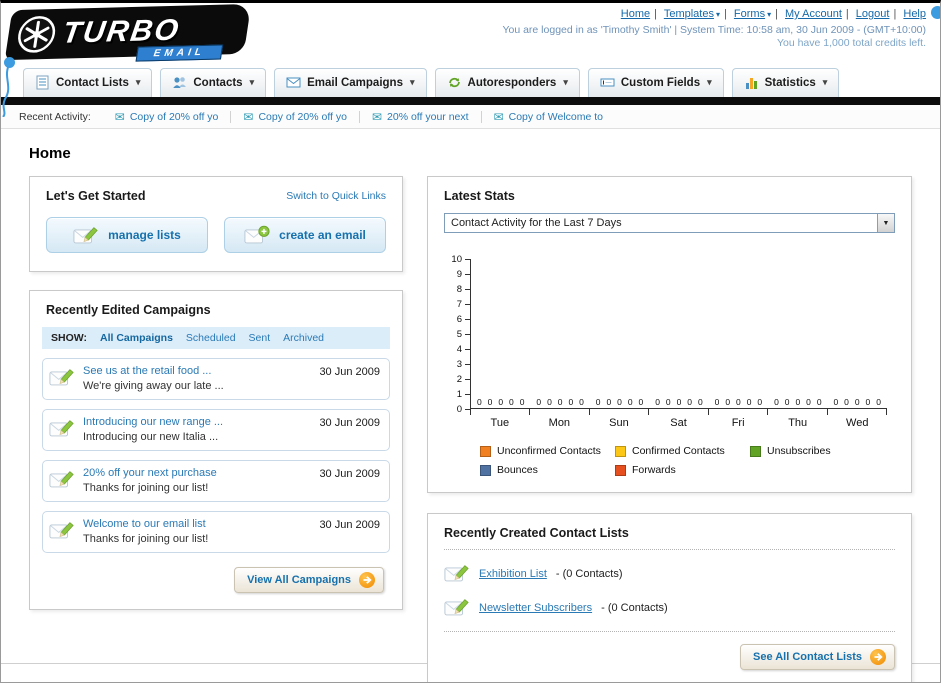 This screenshot has width=941, height=683. I want to click on campaign-filter: Sent, so click(260, 338).